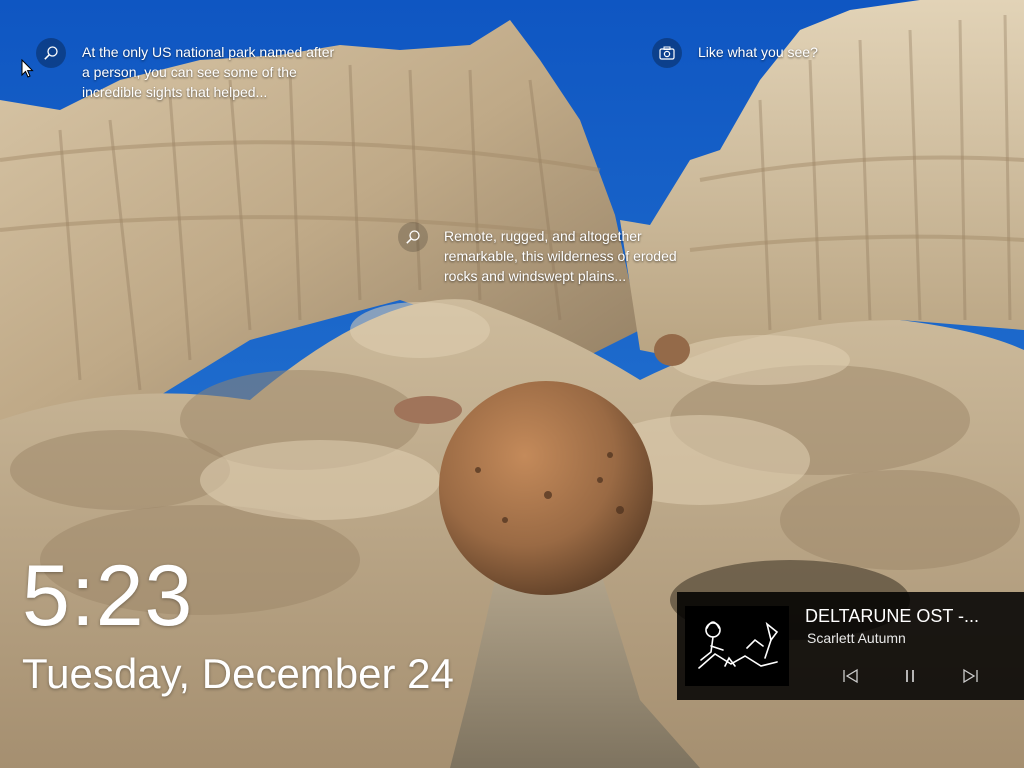 The width and height of the screenshot is (1024, 768). Describe the element at coordinates (737, 646) in the screenshot. I see `album-art` at that location.